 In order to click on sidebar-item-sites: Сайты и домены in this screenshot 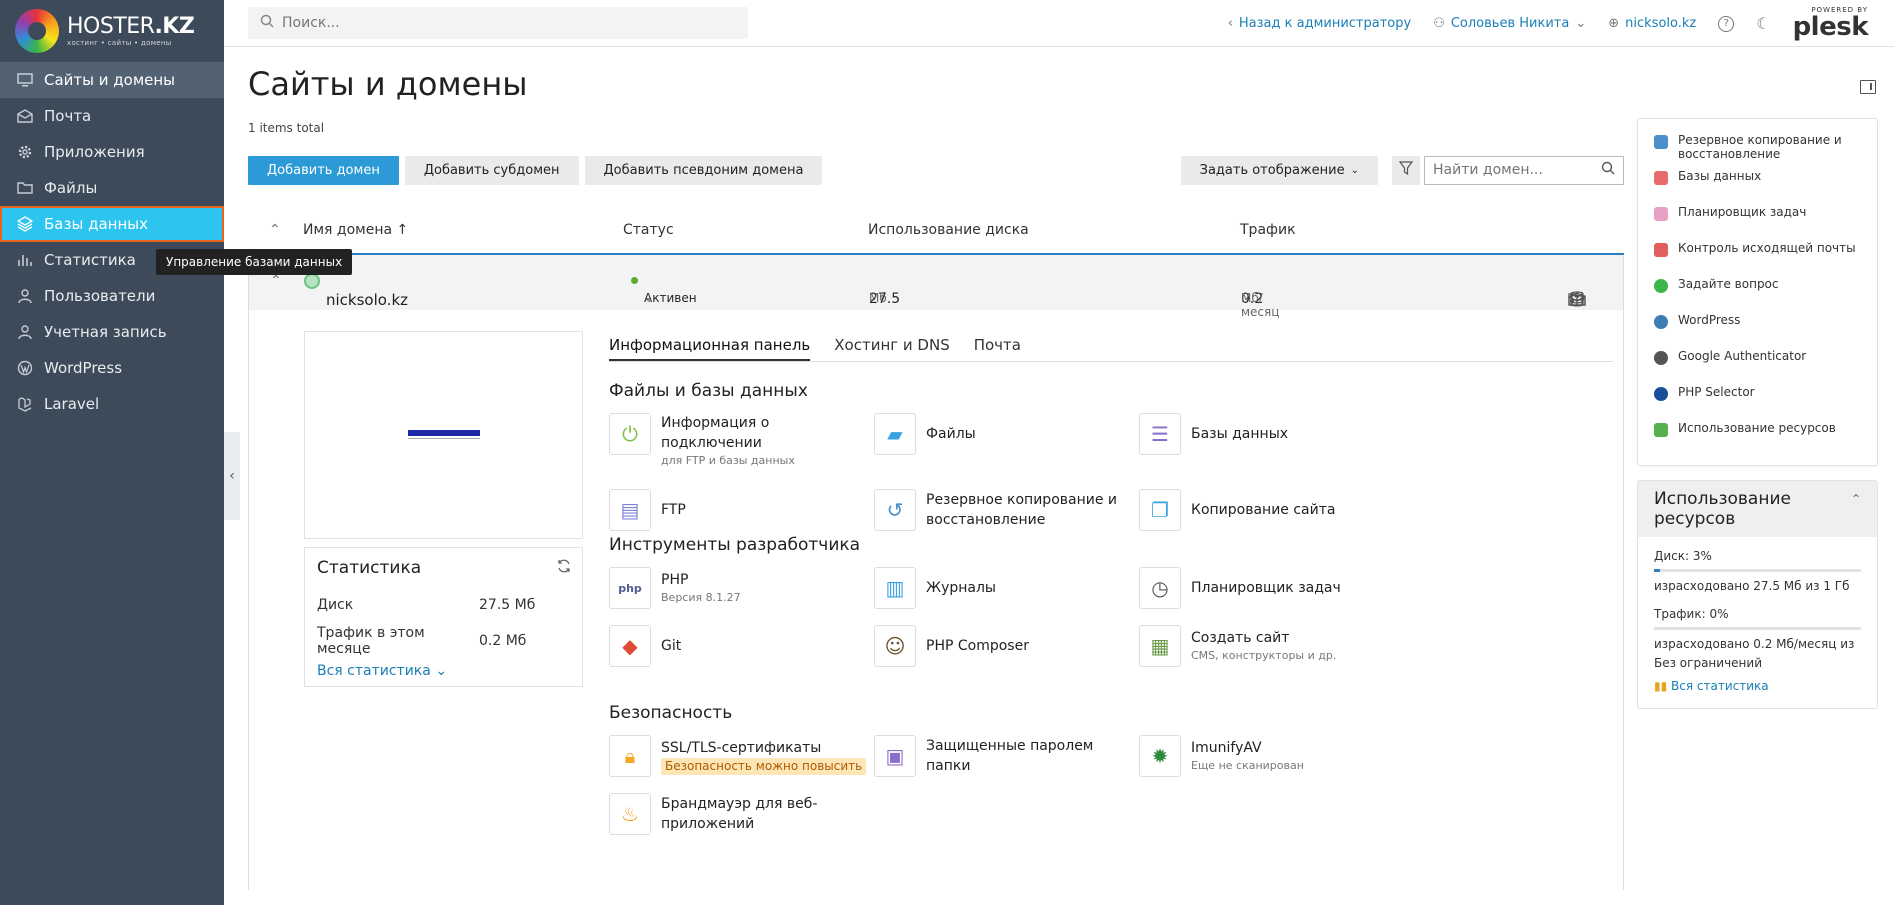, I will do `click(112, 80)`.